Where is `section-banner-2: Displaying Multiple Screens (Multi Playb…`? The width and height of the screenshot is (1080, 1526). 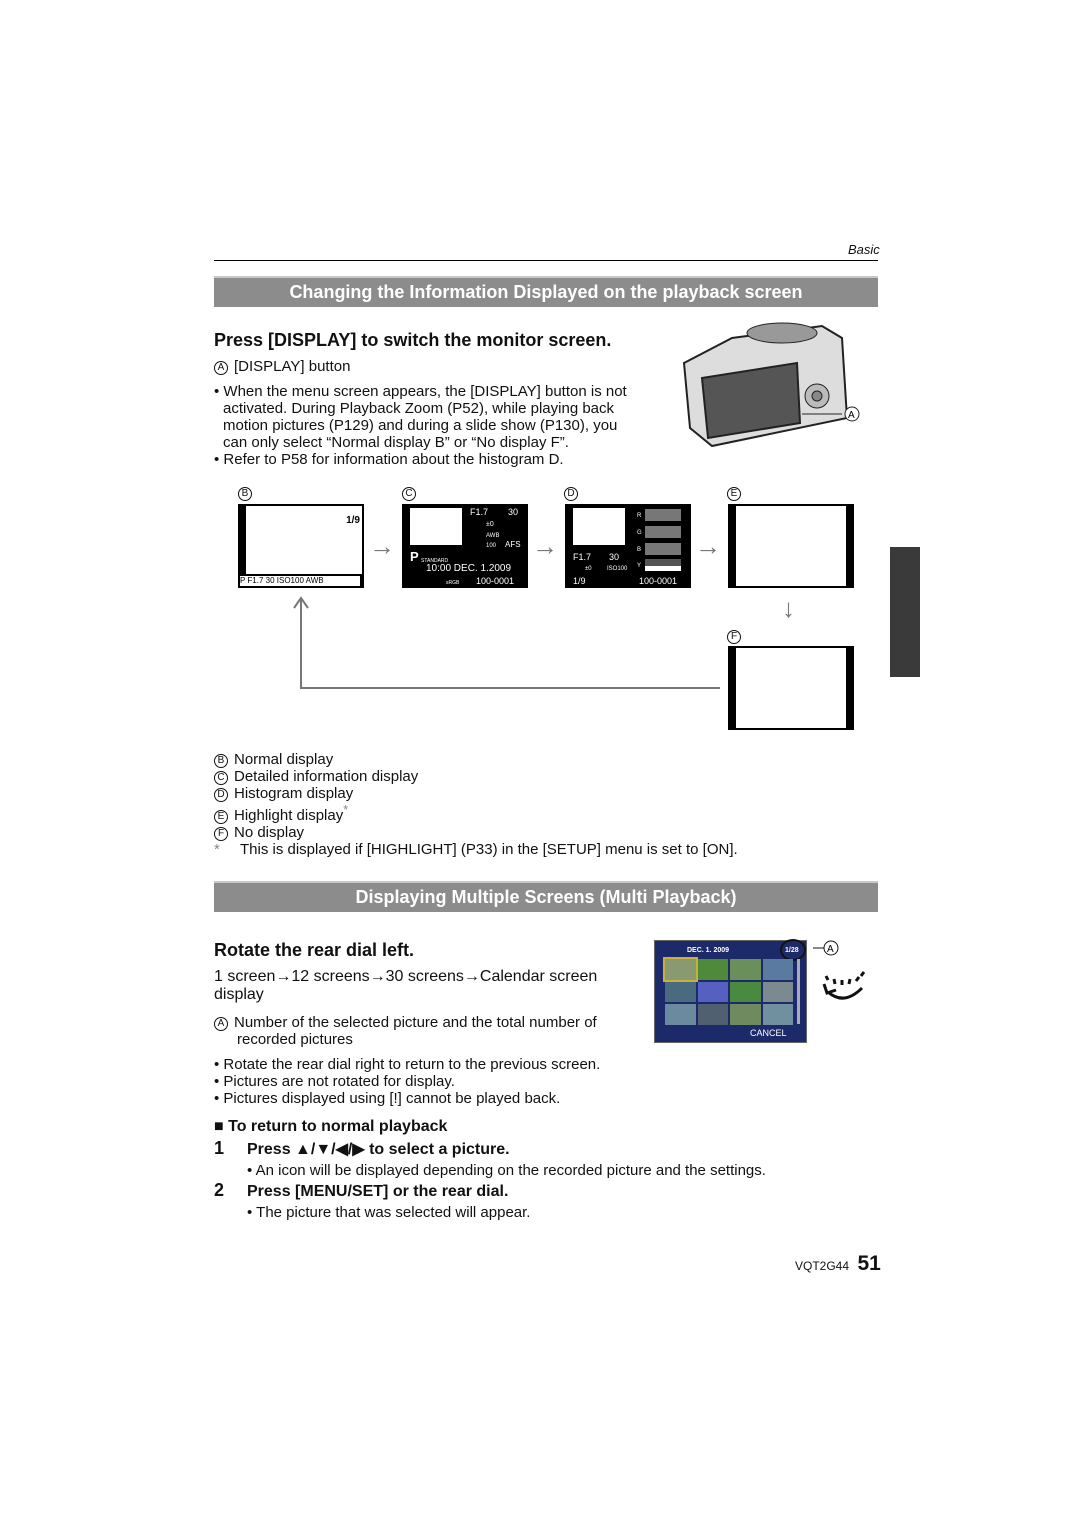 section-banner-2: Displaying Multiple Screens (Multi Playb… is located at coordinates (546, 896).